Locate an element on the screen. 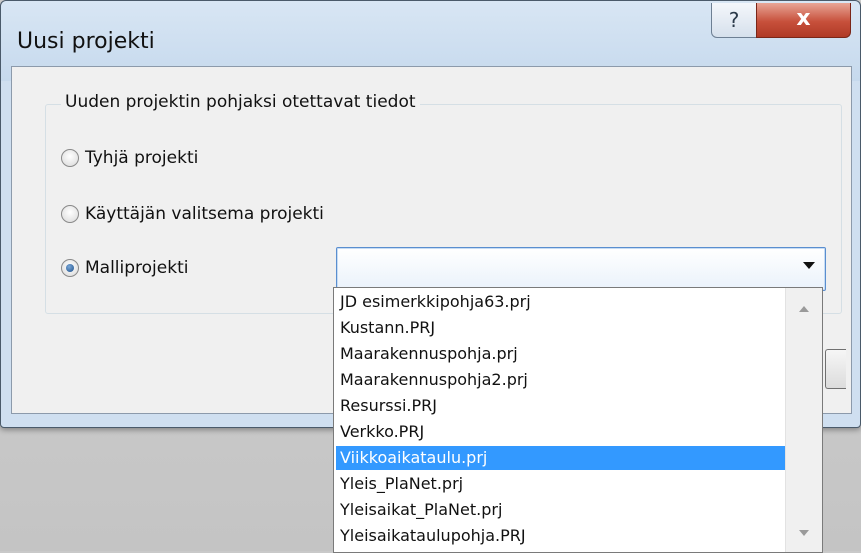  radio-button-checked is located at coordinates (70, 268).